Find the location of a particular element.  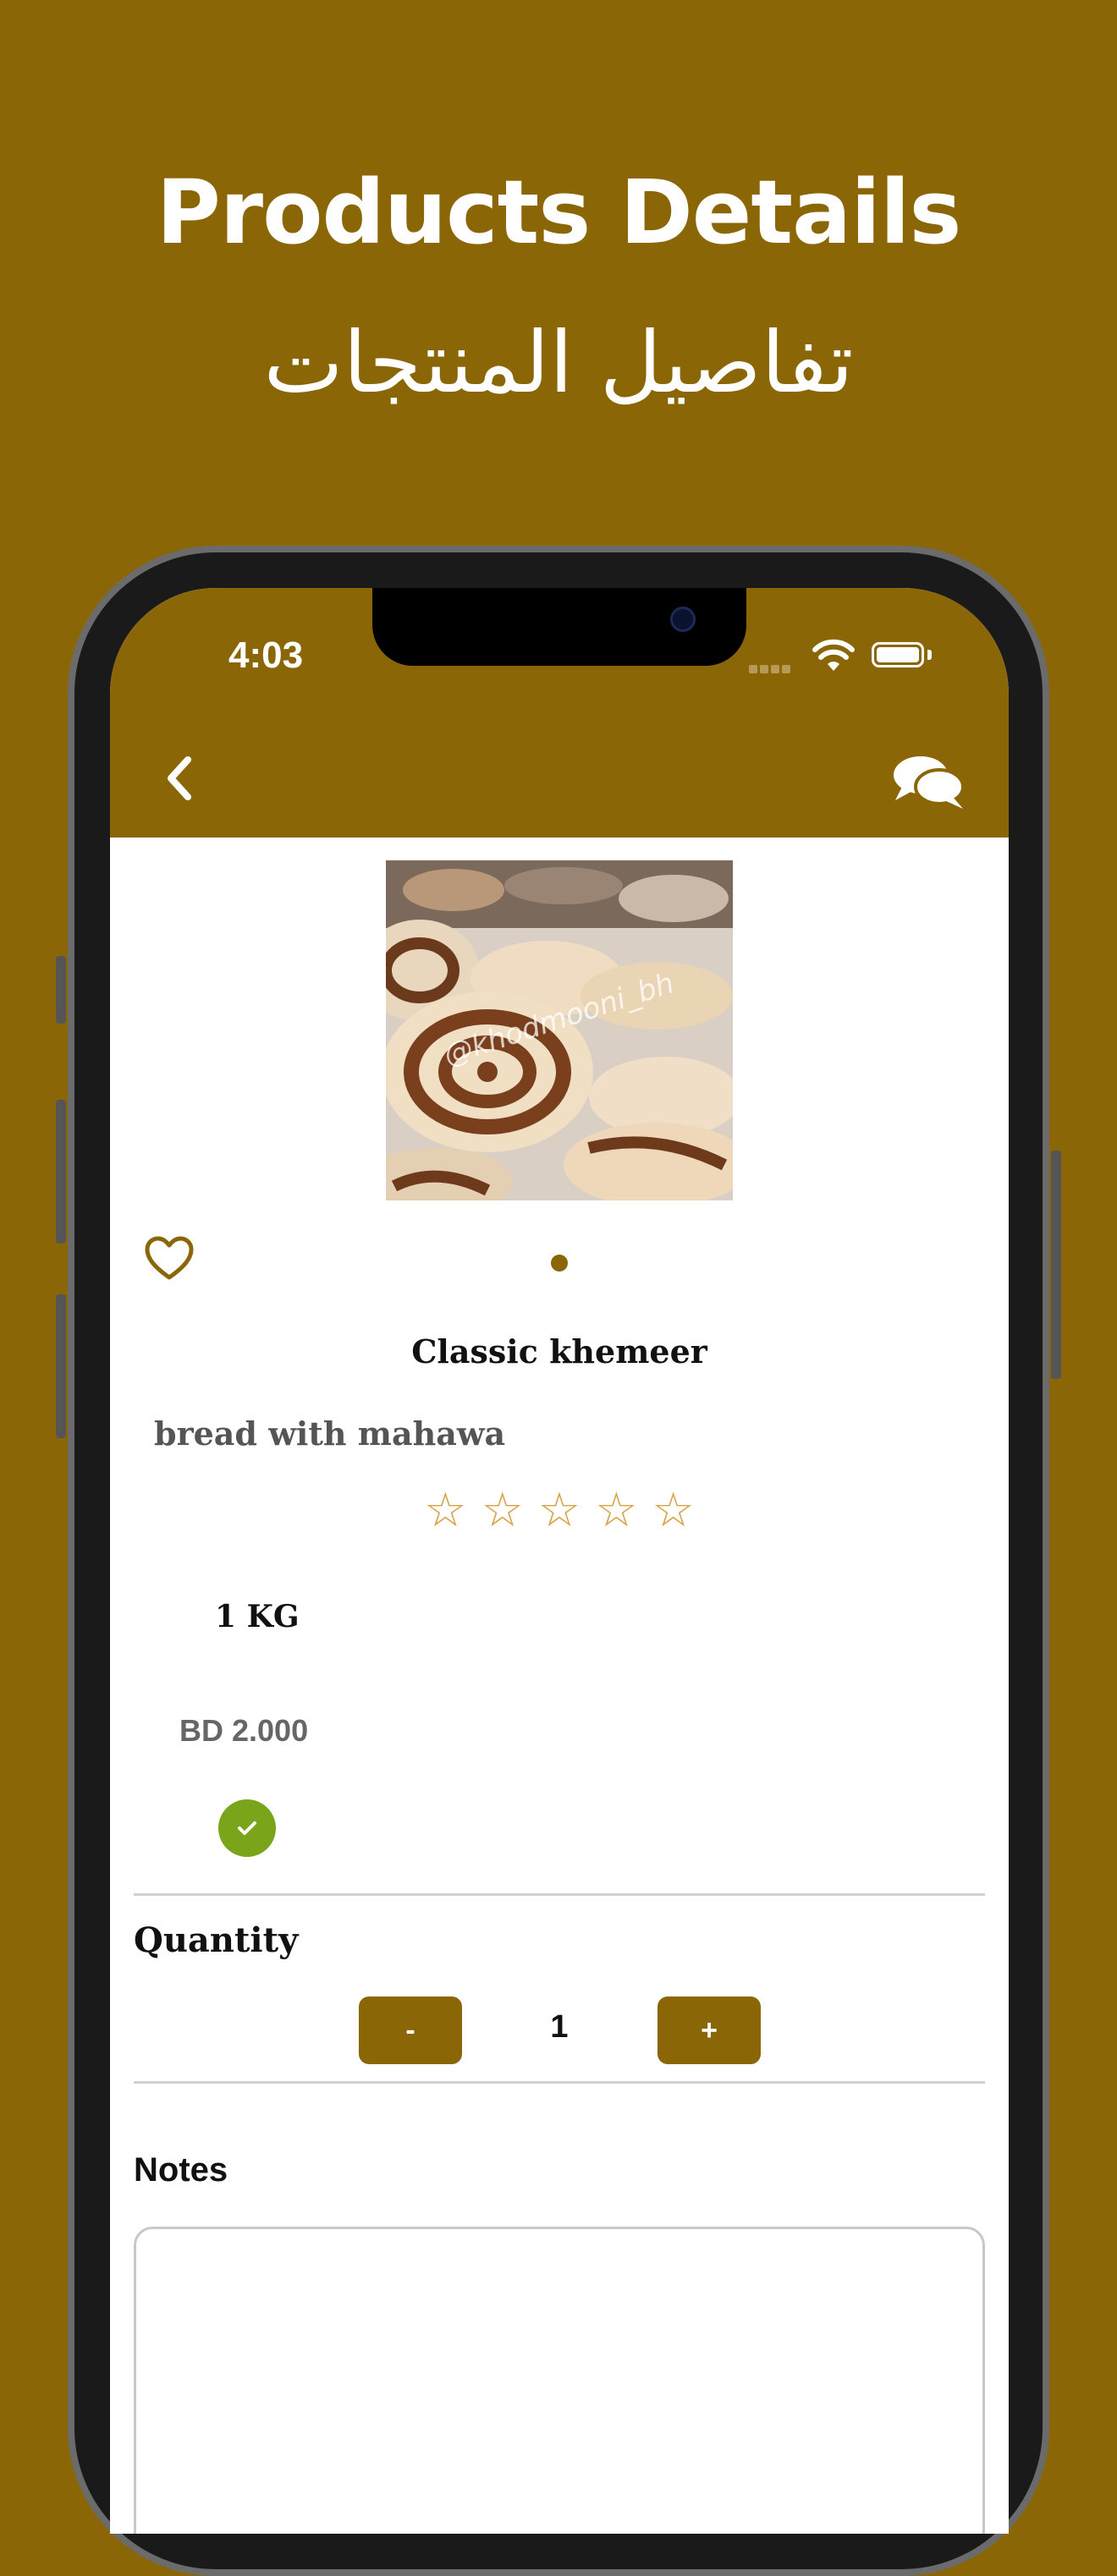

quantity-decrease-button: - is located at coordinates (410, 2030).